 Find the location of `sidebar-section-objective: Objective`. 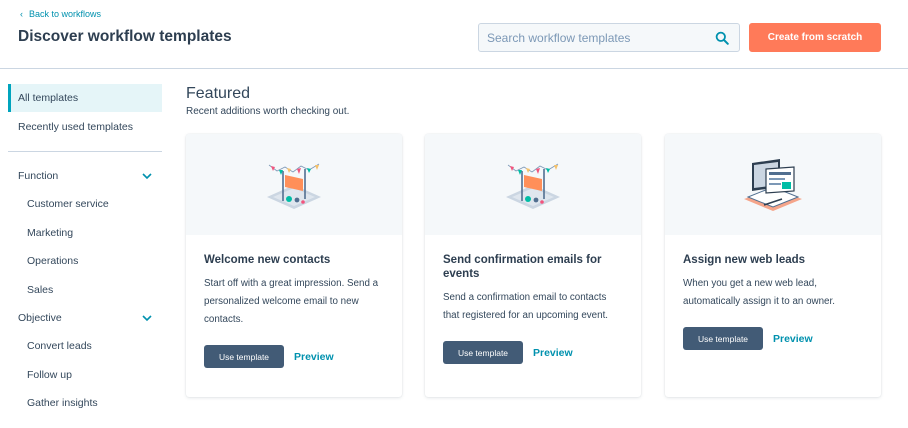

sidebar-section-objective: Objective is located at coordinates (85, 318).